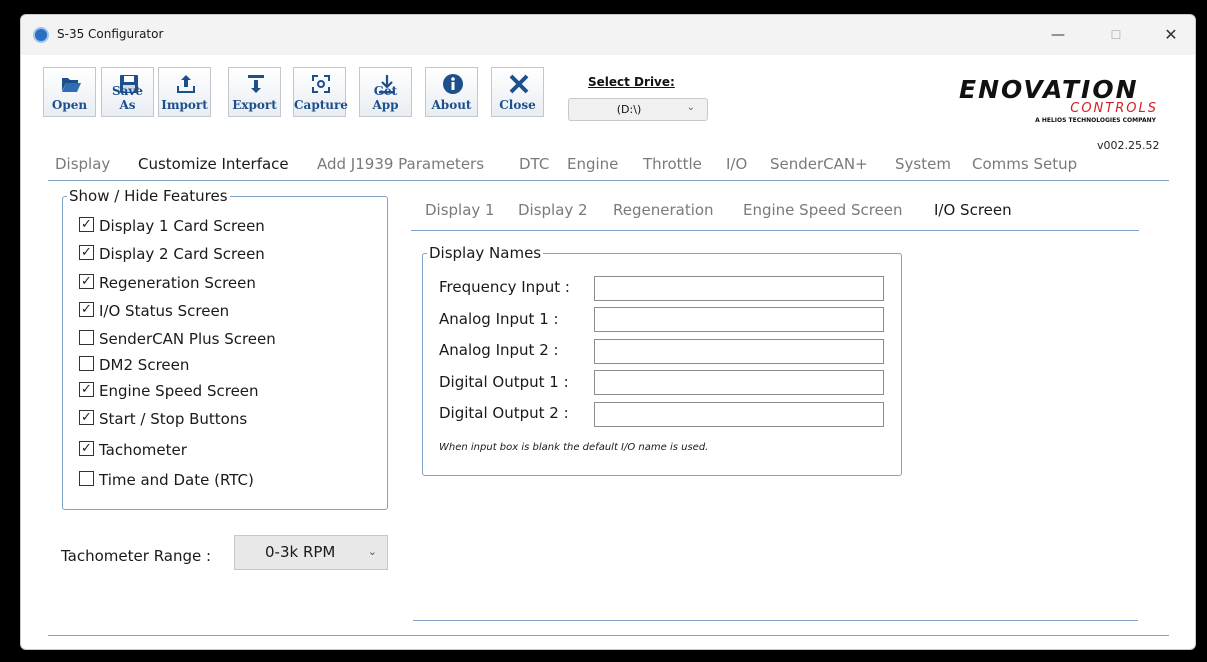  Describe the element at coordinates (1128, 145) in the screenshot. I see `version-label: v002.25.52` at that location.